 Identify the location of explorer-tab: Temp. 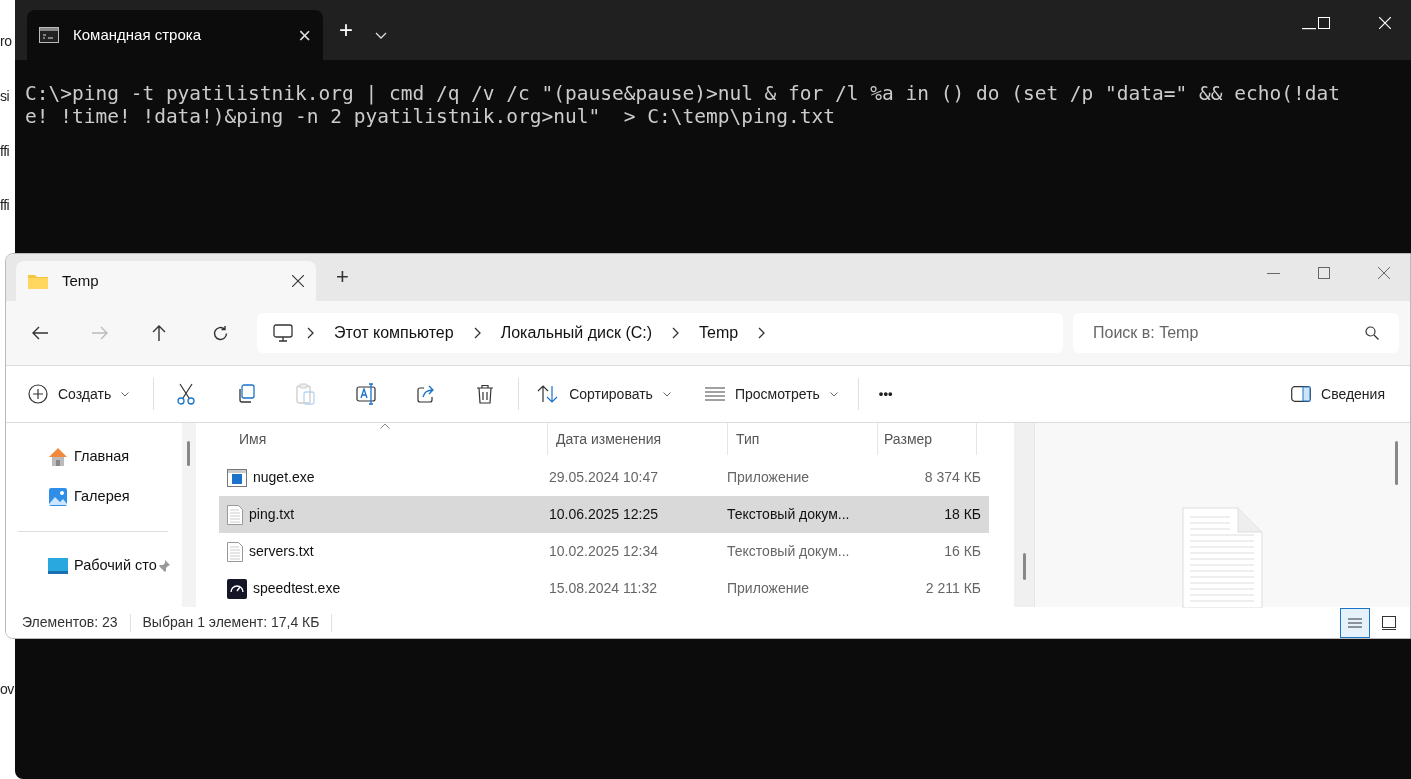
(166, 281).